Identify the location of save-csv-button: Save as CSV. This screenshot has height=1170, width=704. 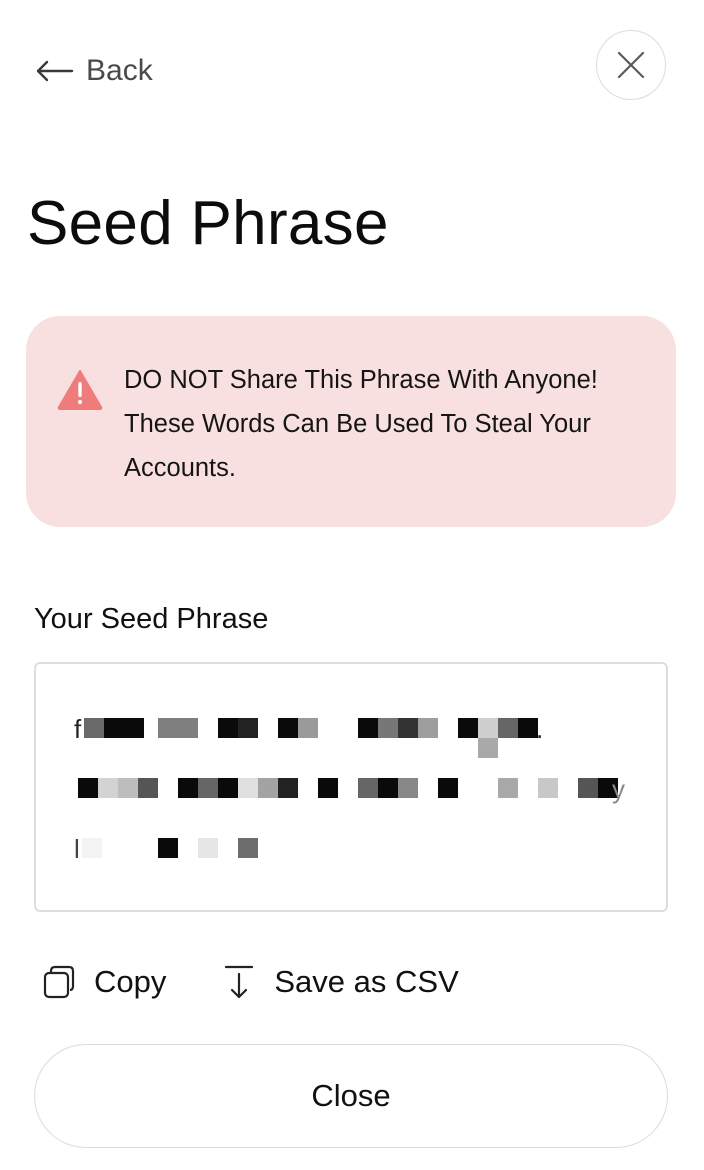
(340, 982).